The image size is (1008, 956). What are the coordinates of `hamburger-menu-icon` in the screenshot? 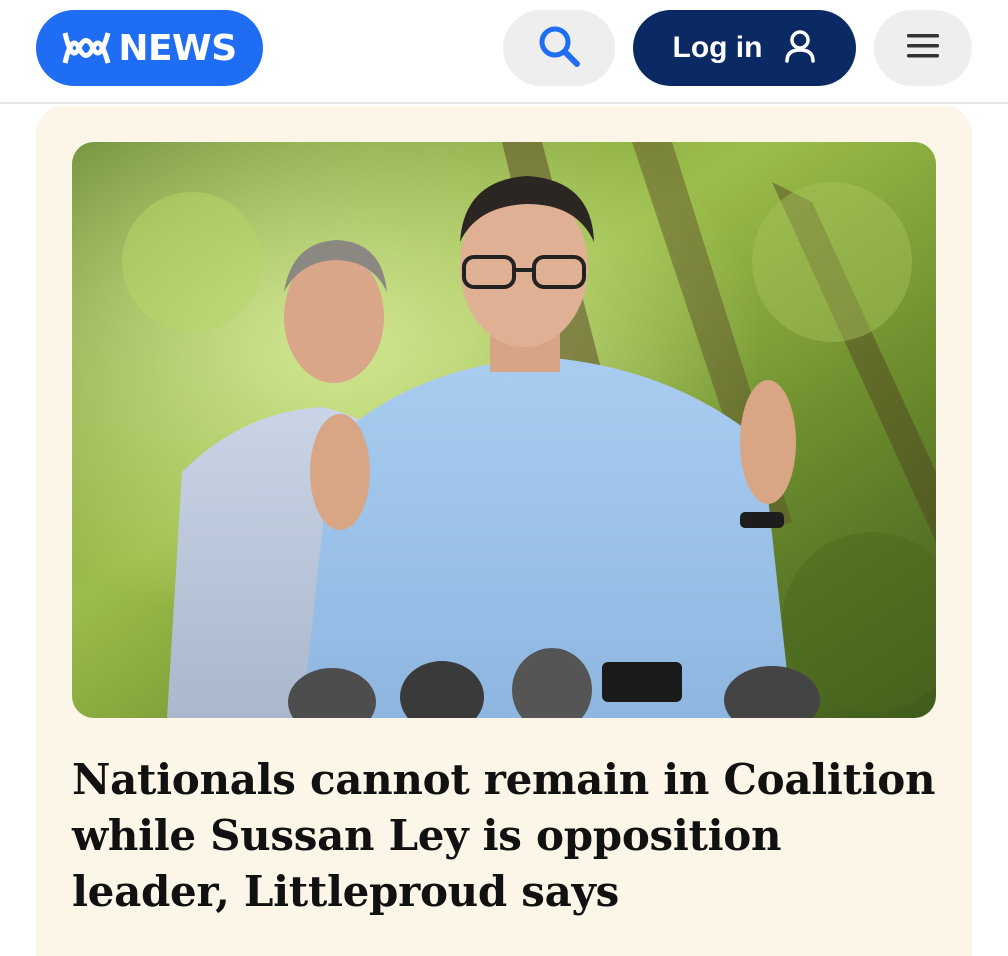 It's located at (923, 48).